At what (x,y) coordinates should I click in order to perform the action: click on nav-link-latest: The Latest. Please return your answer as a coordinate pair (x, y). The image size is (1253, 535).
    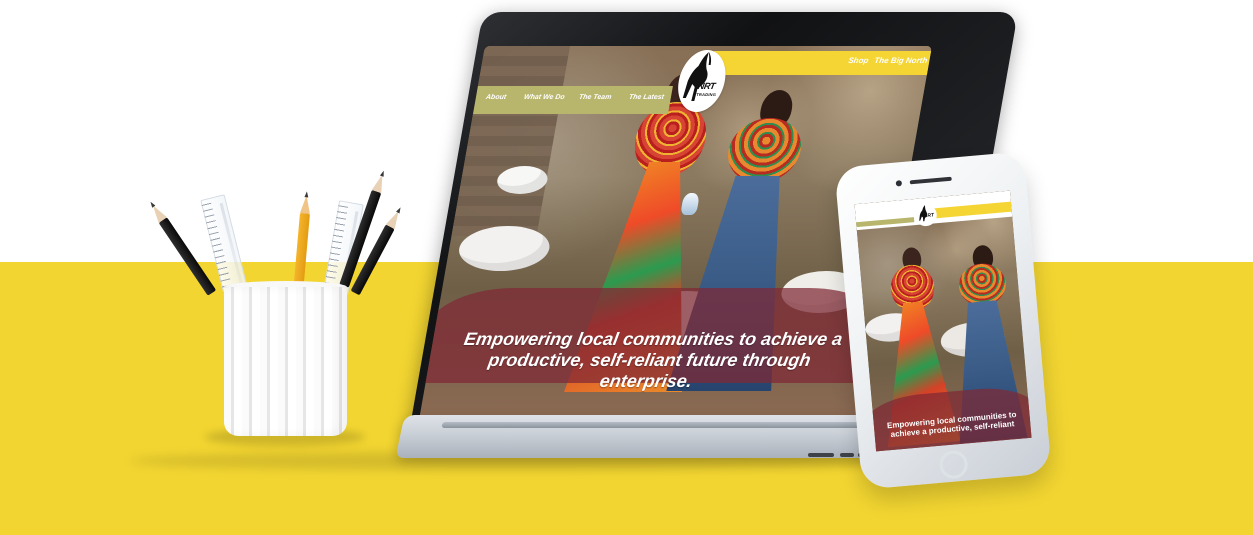
    Looking at the image, I should click on (646, 97).